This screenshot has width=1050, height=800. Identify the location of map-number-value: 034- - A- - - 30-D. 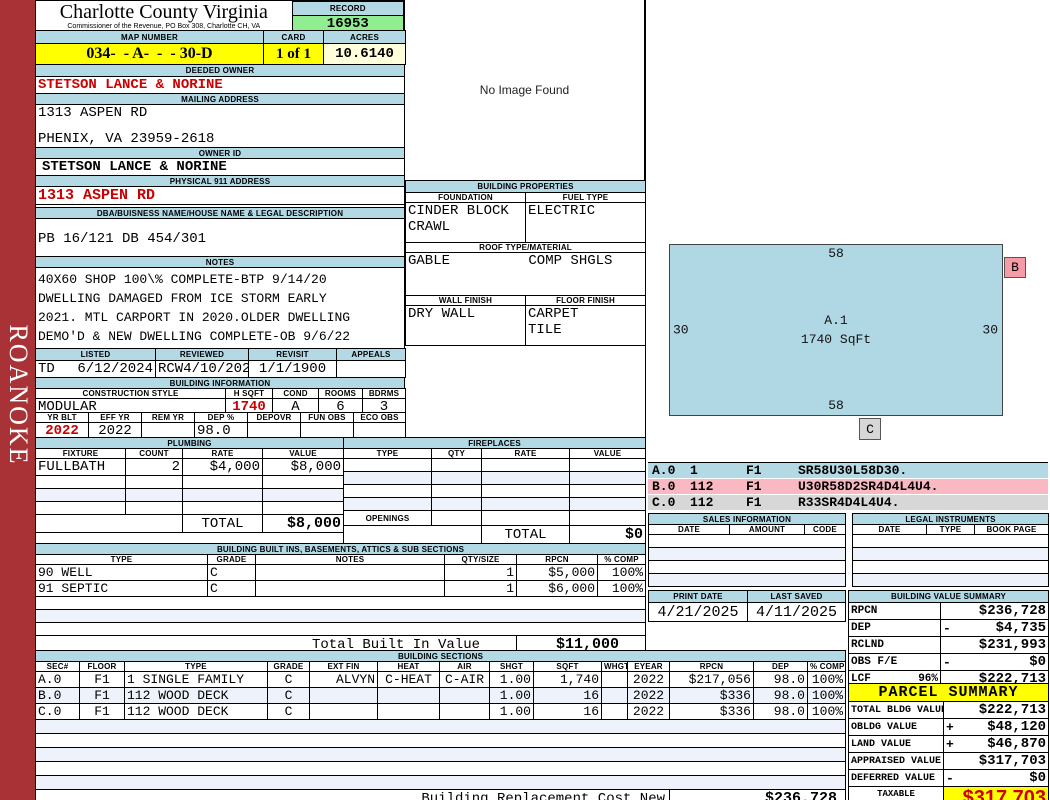
(149, 54).